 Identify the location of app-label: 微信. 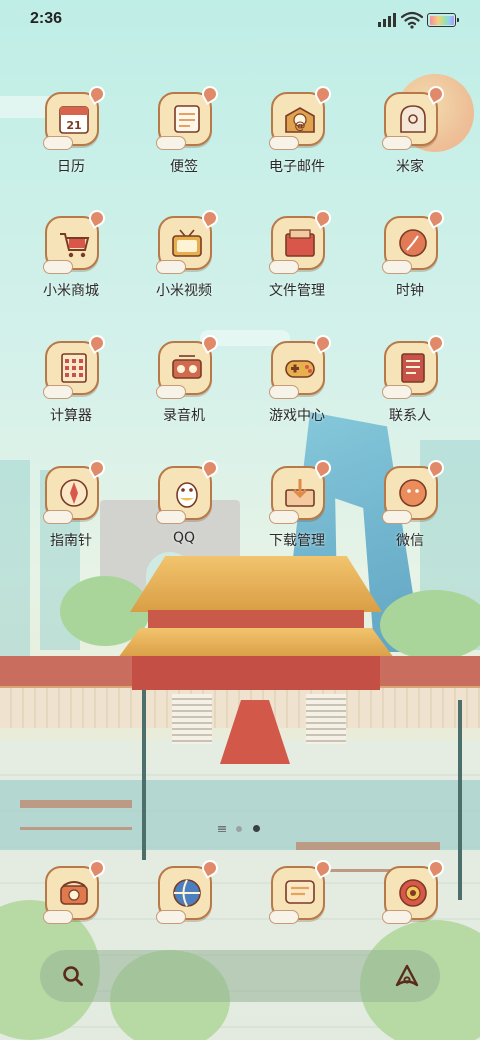
(410, 541).